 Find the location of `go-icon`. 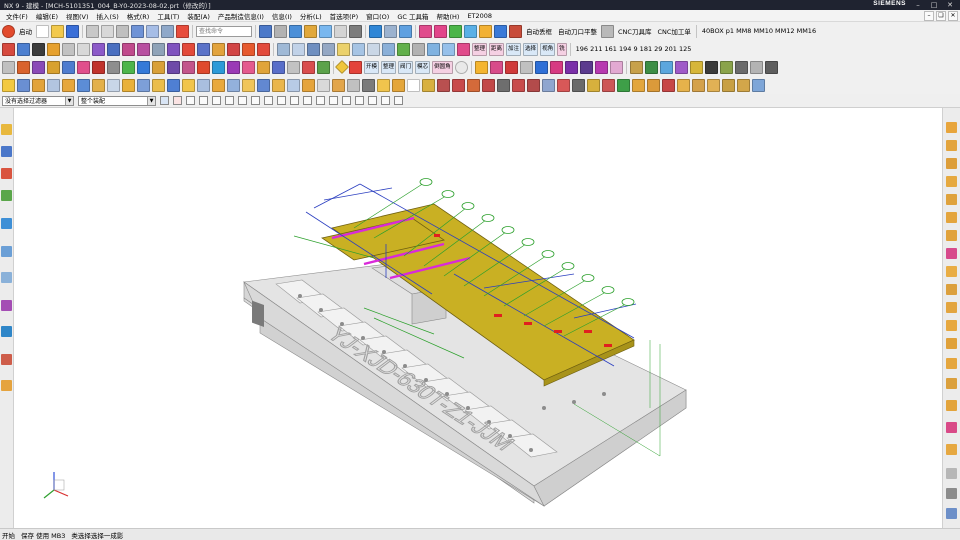

go-icon is located at coordinates (248, 49).